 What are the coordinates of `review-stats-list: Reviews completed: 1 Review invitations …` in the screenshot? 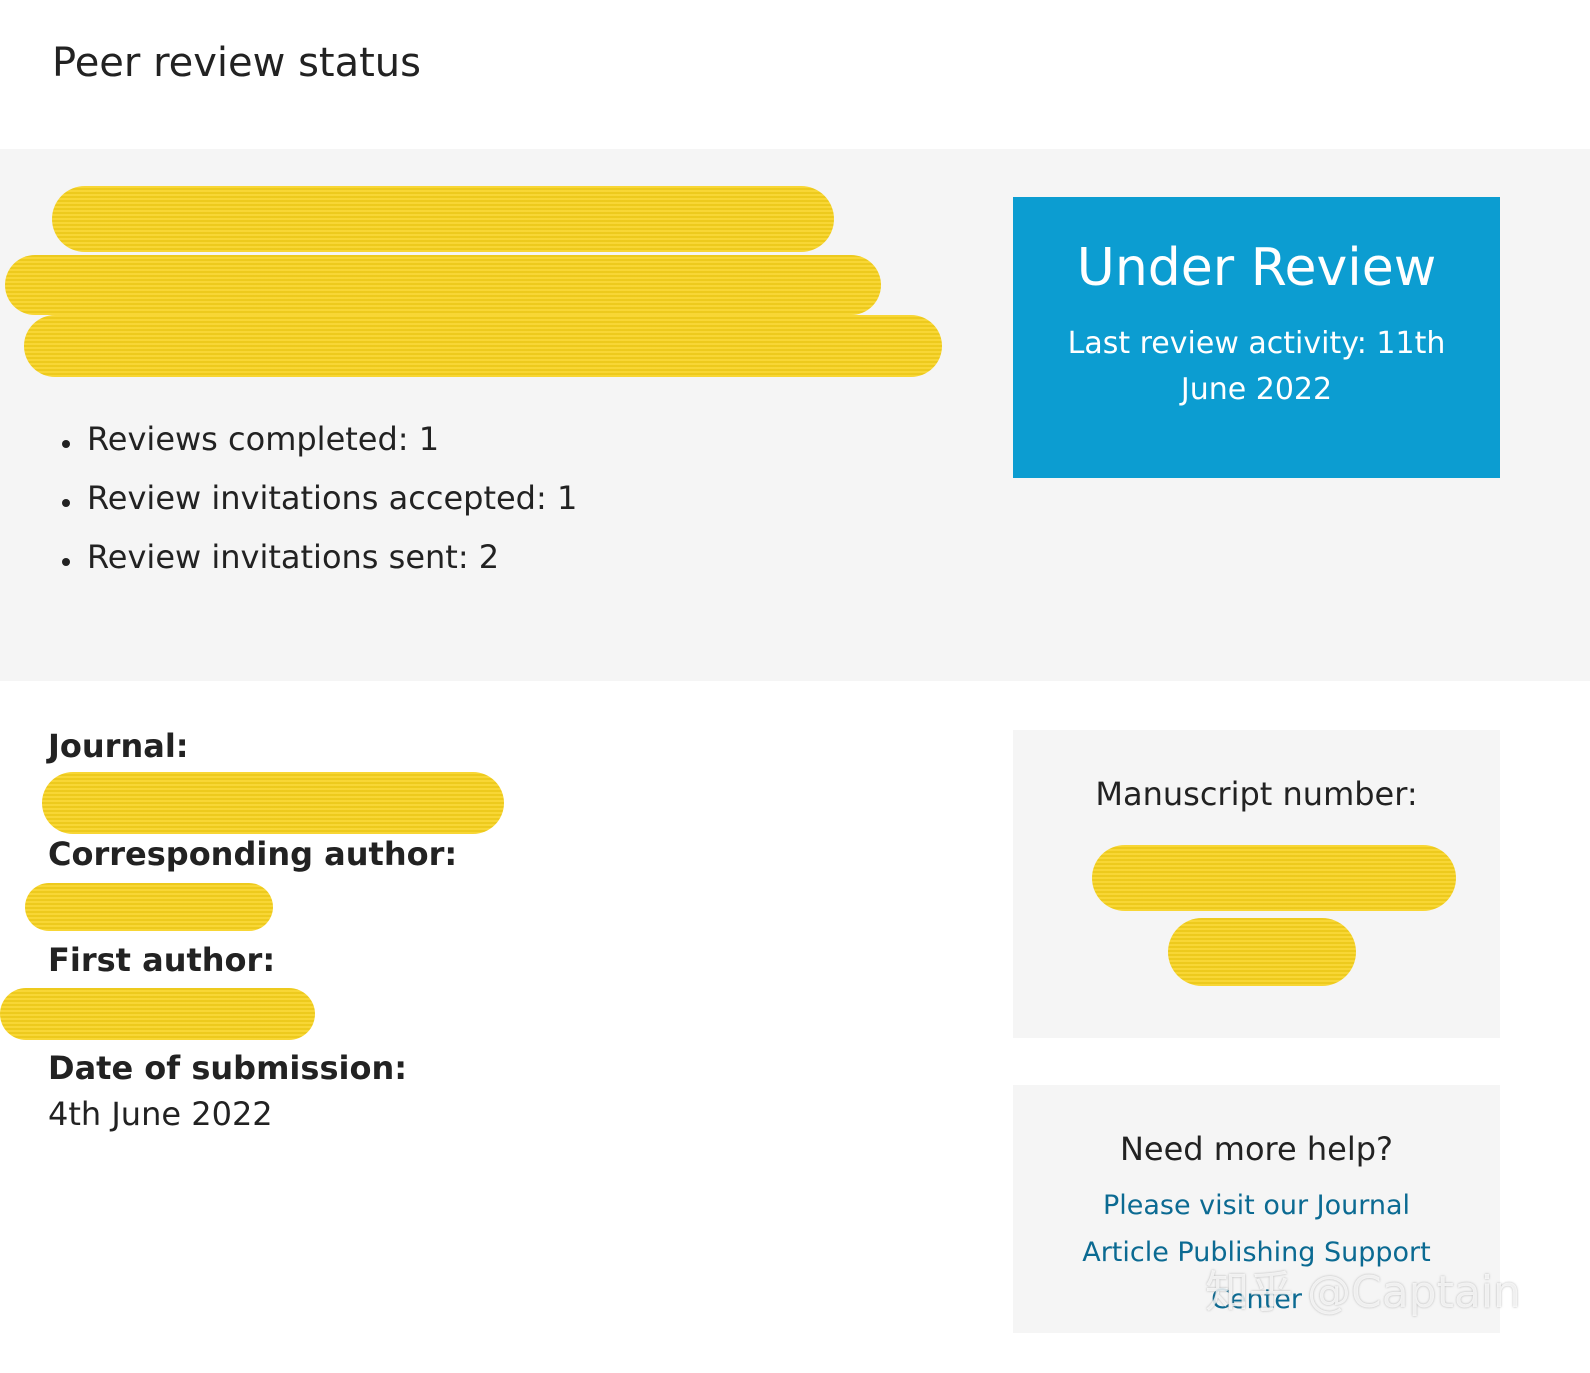 It's located at (318, 508).